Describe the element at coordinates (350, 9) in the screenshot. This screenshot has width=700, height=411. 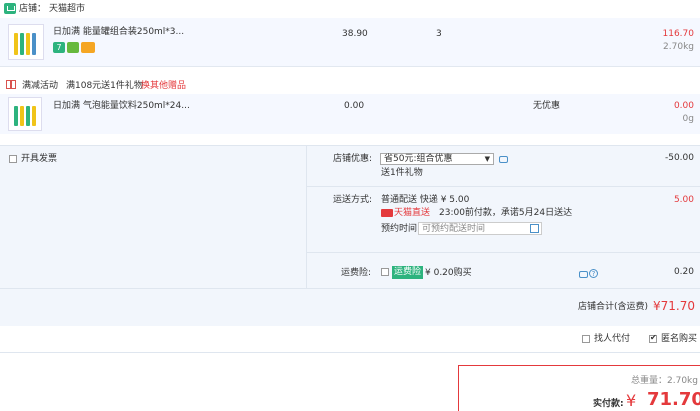
I see `shop-header: 店铺： 天猫超市` at that location.